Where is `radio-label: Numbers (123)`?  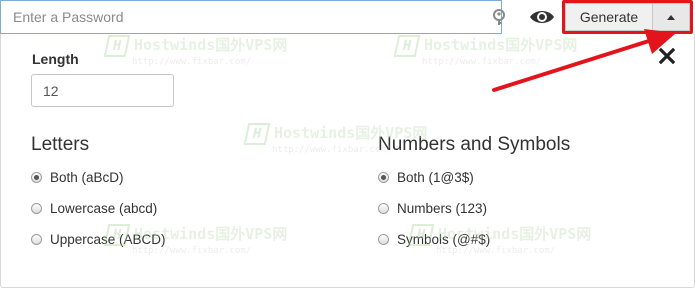 radio-label: Numbers (123) is located at coordinates (442, 208).